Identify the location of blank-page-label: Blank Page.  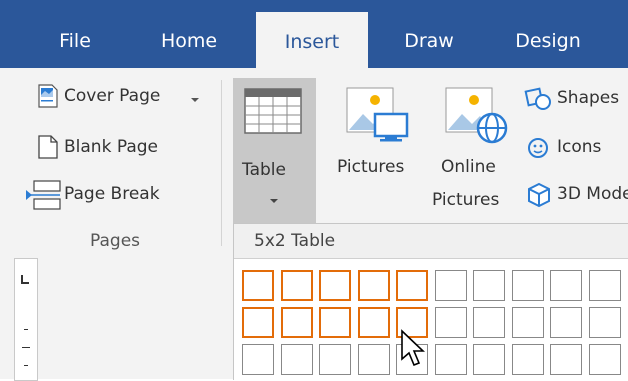
(111, 147).